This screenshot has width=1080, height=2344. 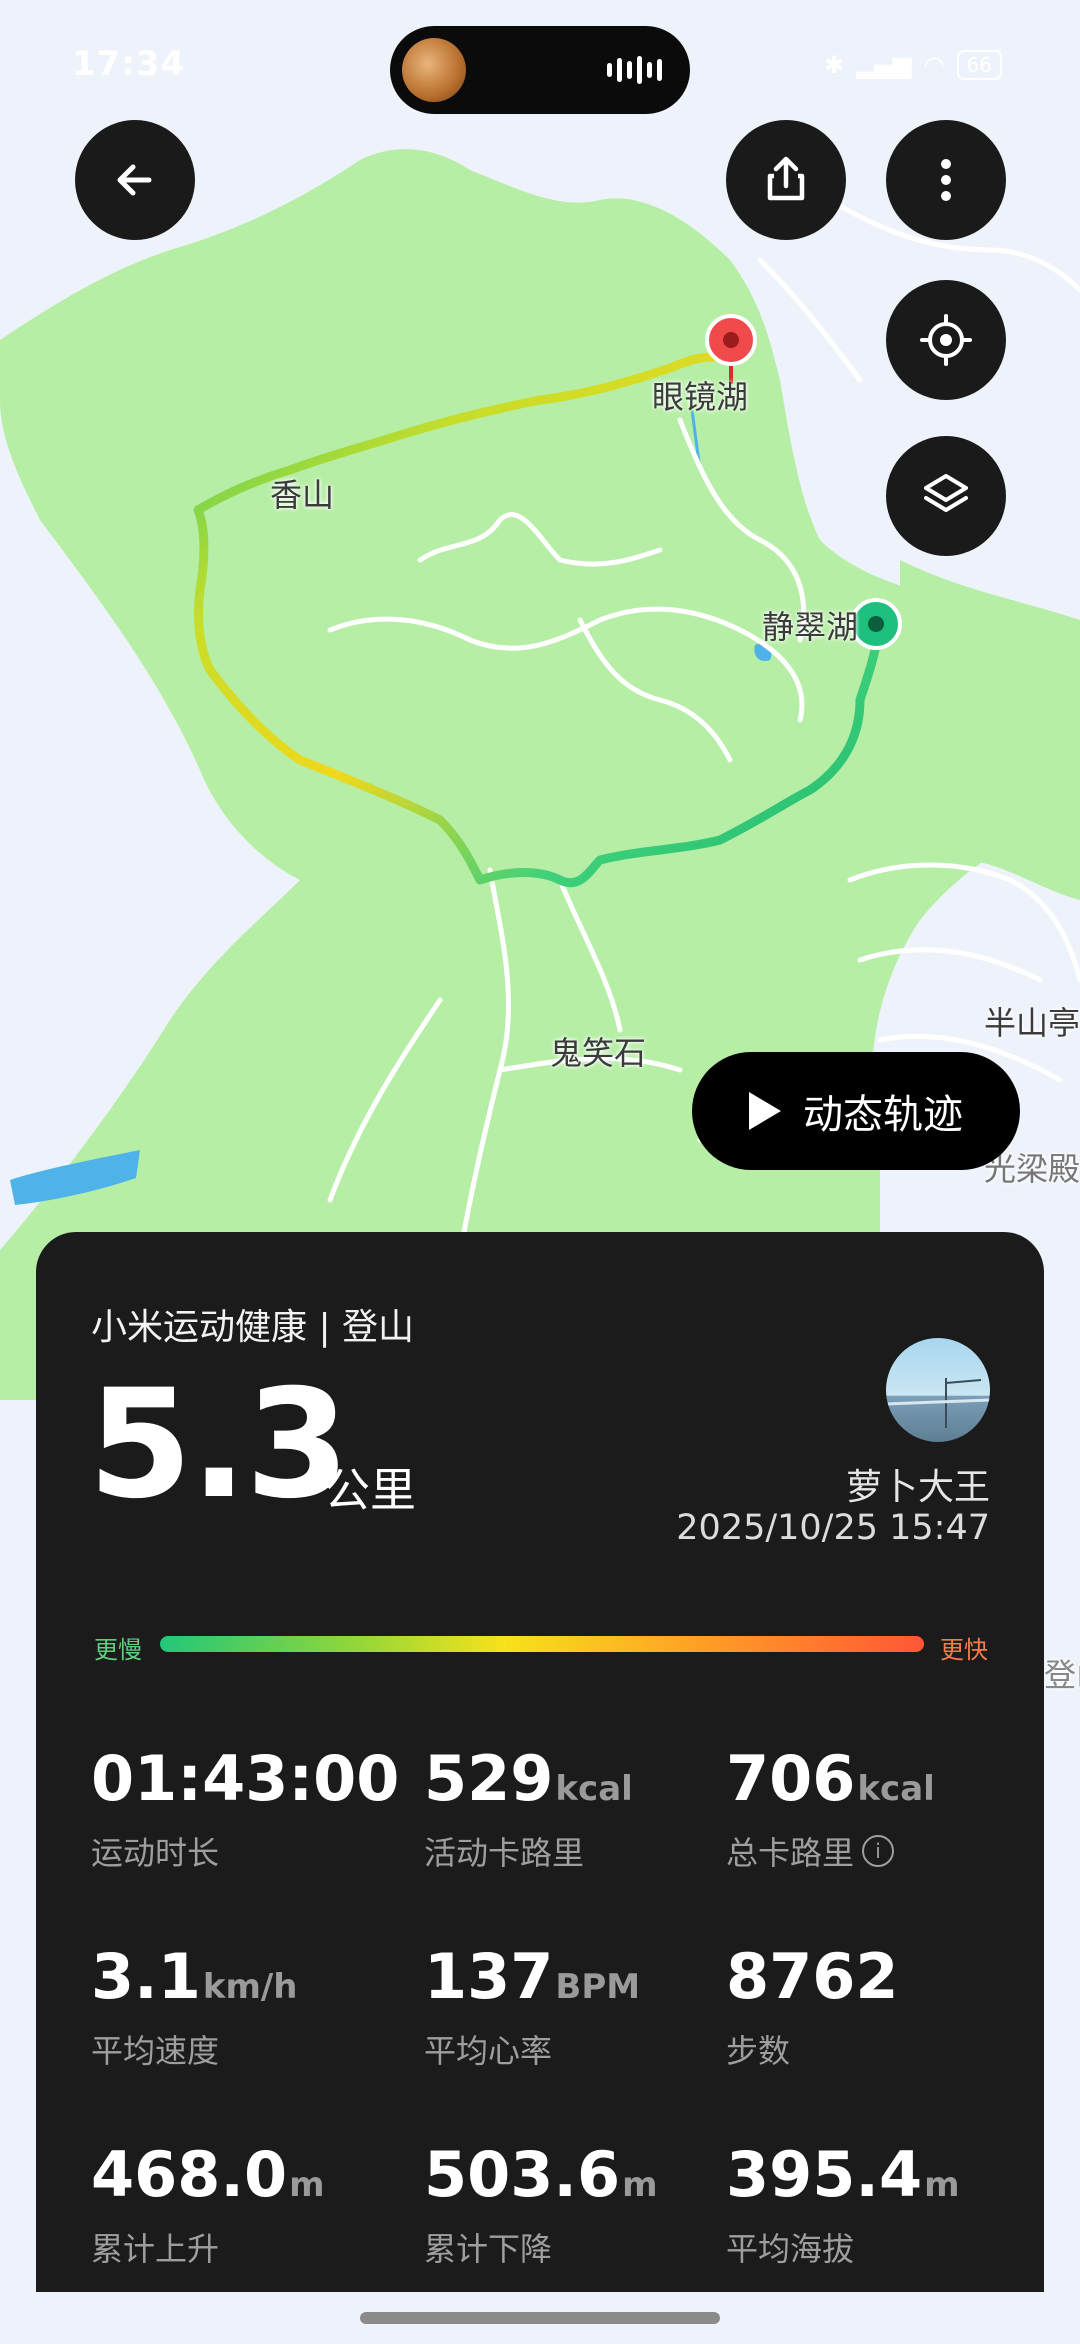 What do you see at coordinates (765, 1111) in the screenshot?
I see `play-icon` at bounding box center [765, 1111].